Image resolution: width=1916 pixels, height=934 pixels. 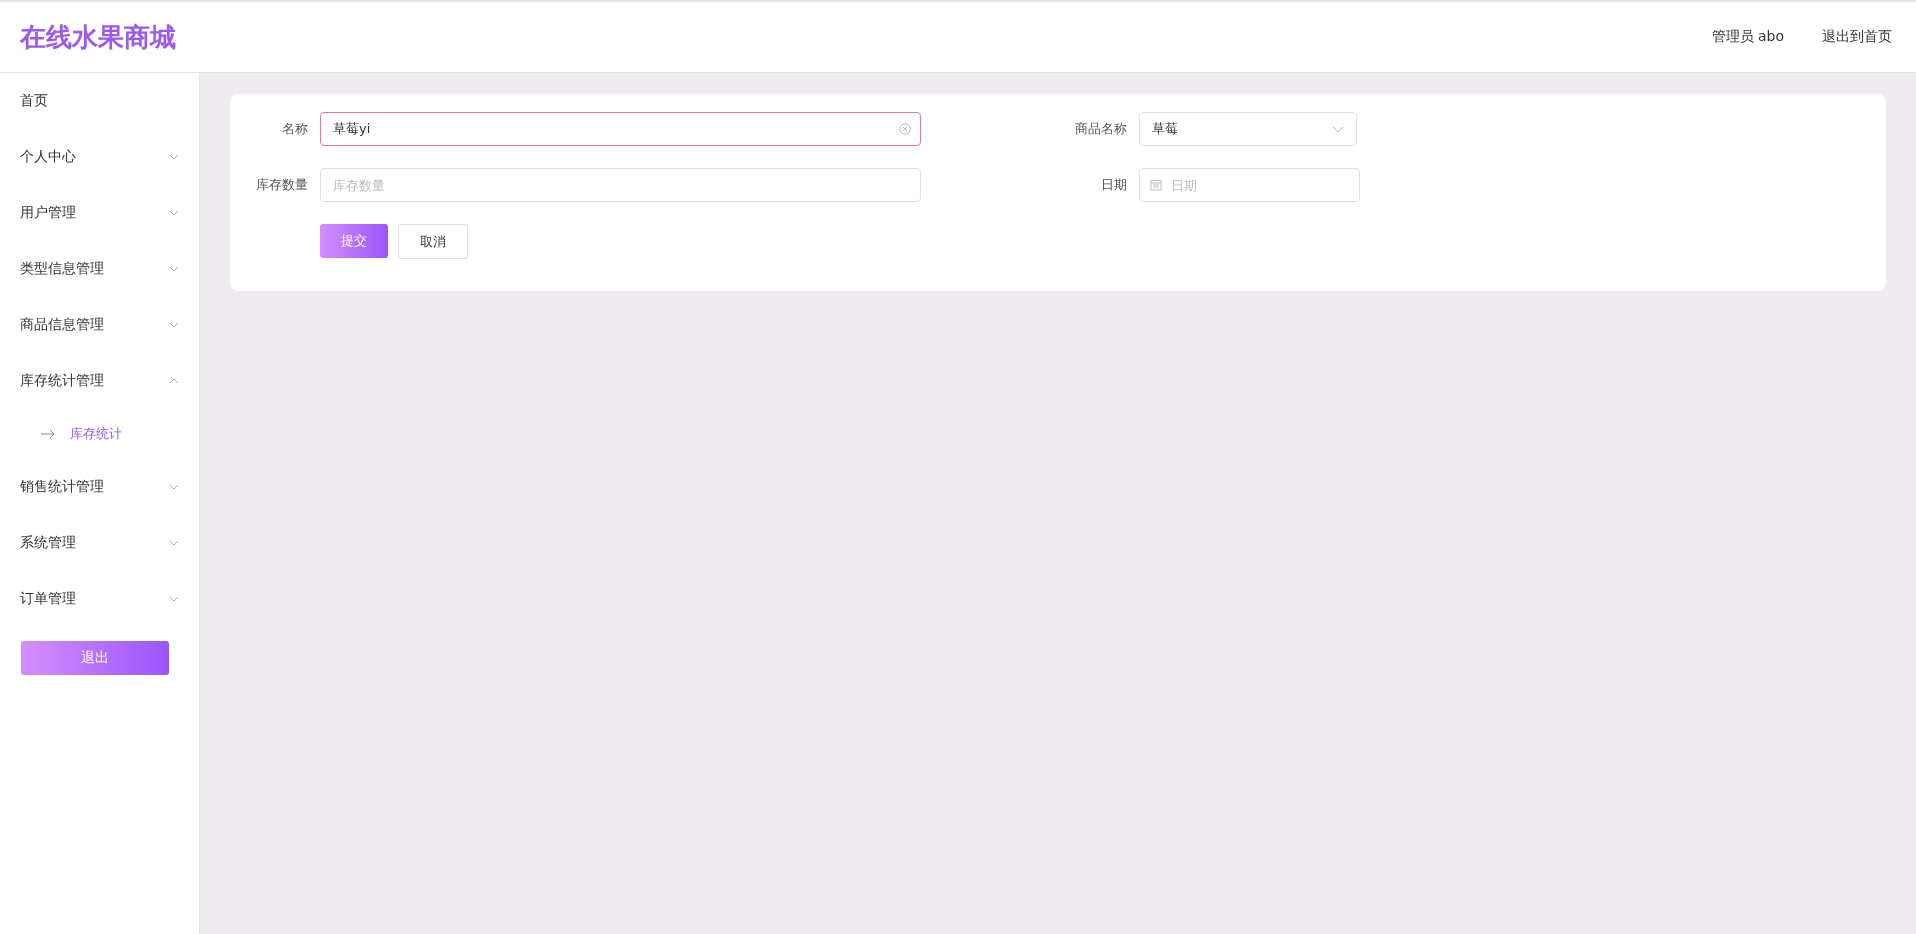 I want to click on cancel-button: 取消, so click(x=433, y=241).